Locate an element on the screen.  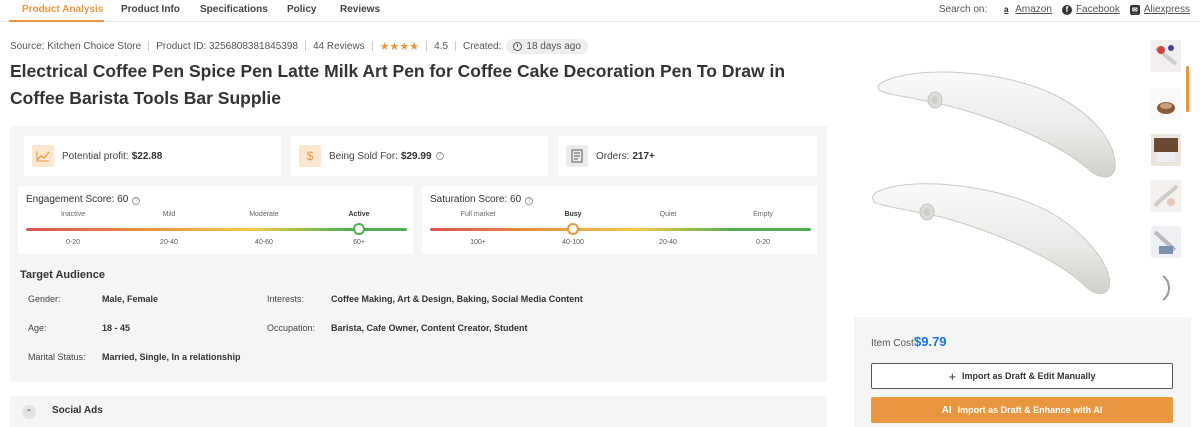
amazon-link: a Amazon is located at coordinates (1026, 9).